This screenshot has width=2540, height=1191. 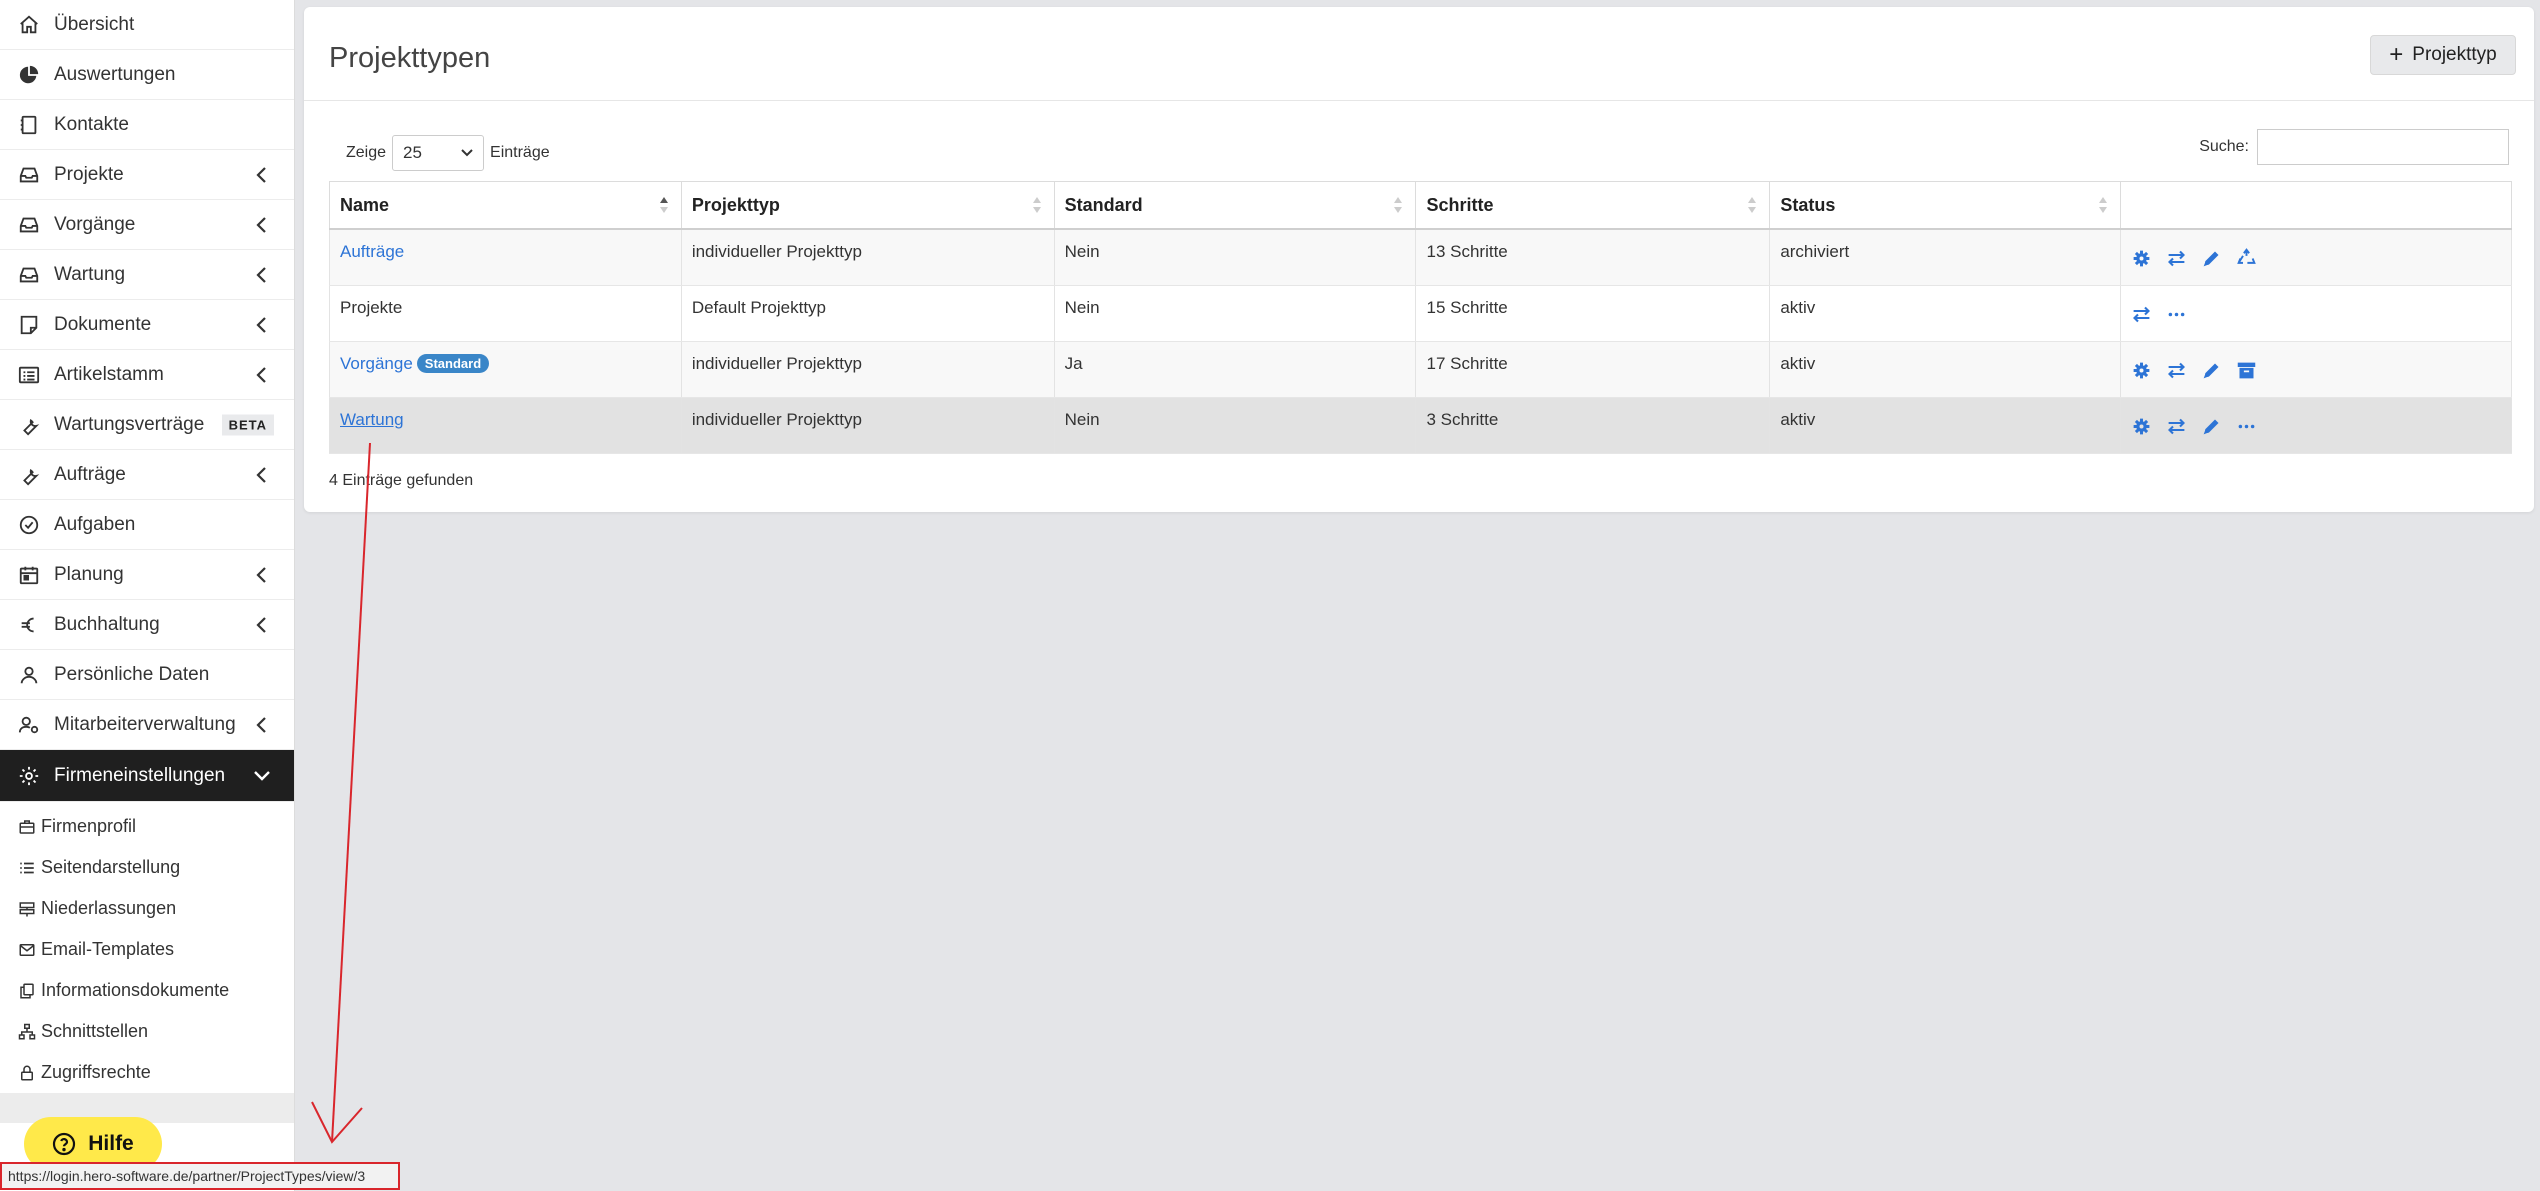 I want to click on column-header-projekttyp: Projekttyp, so click(x=867, y=205).